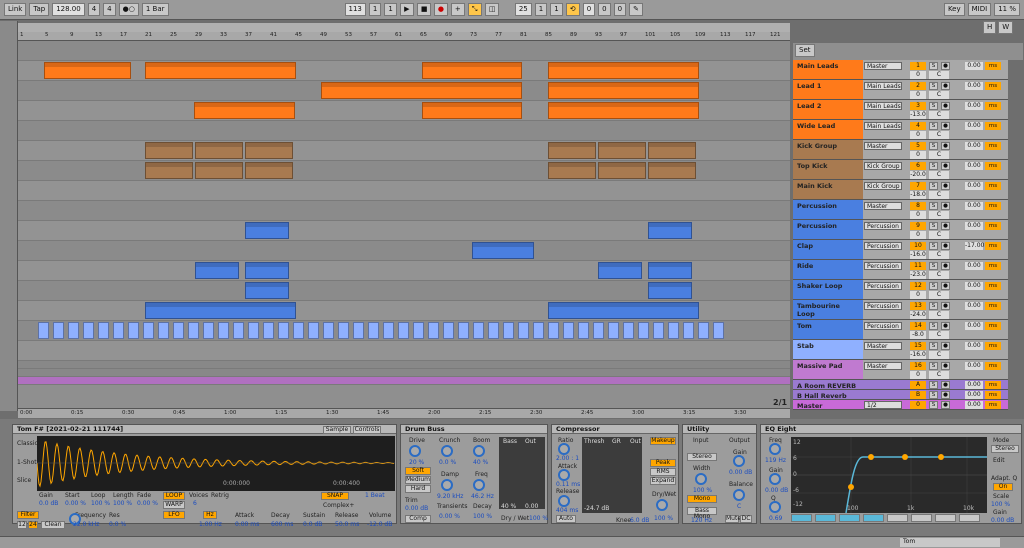 This screenshot has width=1024, height=548. What do you see at coordinates (564, 449) in the screenshot?
I see `ratio-knob` at bounding box center [564, 449].